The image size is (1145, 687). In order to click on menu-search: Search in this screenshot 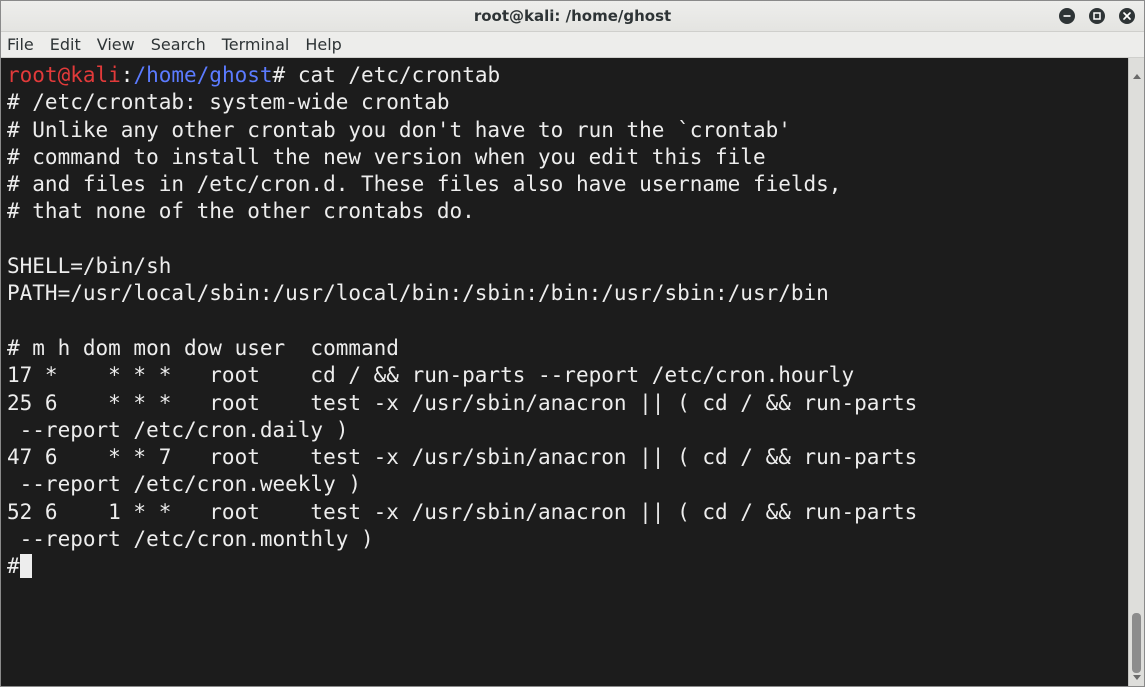, I will do `click(178, 44)`.